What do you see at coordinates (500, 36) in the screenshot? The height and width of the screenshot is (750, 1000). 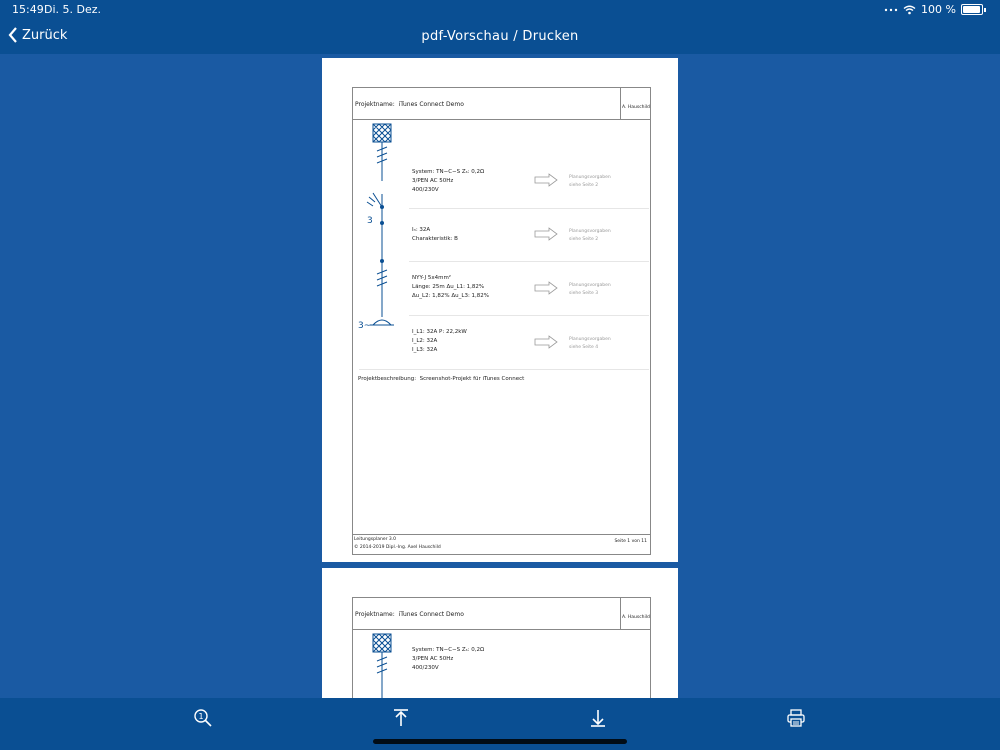 I see `page-title: pdf-Vorschau / Drucken` at bounding box center [500, 36].